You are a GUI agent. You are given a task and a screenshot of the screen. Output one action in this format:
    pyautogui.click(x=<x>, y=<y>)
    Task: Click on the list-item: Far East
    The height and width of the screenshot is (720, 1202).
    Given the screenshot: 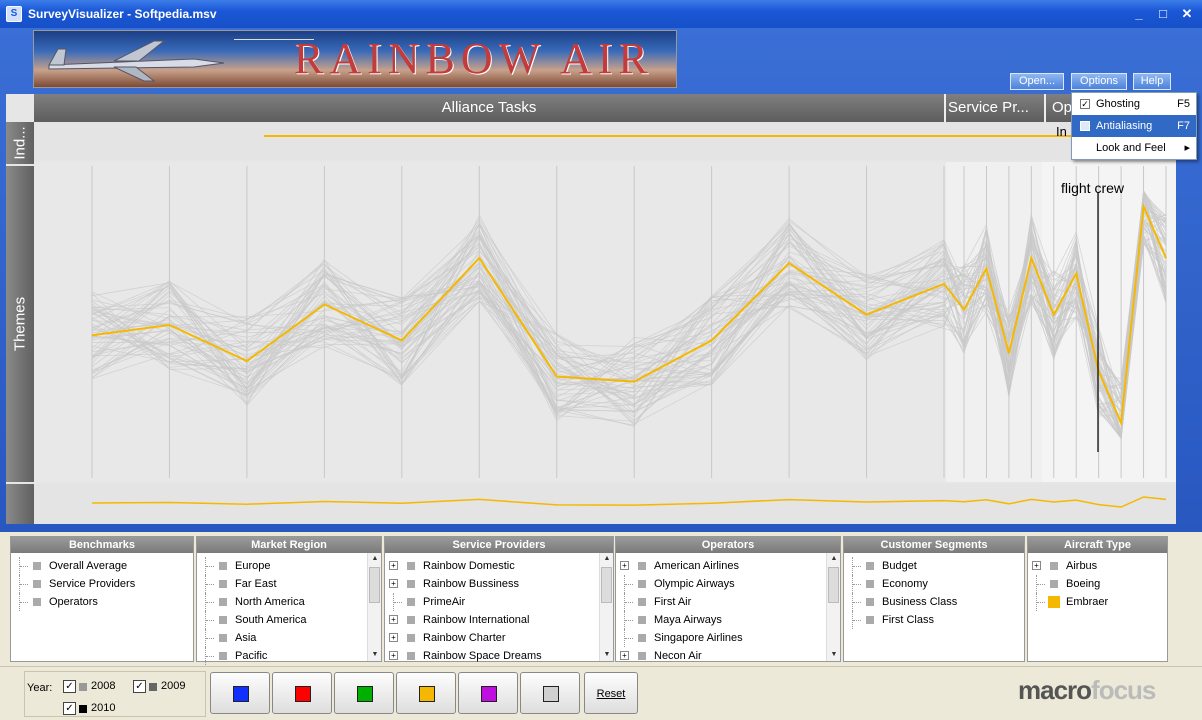 What is the action you would take?
    pyautogui.click(x=289, y=584)
    